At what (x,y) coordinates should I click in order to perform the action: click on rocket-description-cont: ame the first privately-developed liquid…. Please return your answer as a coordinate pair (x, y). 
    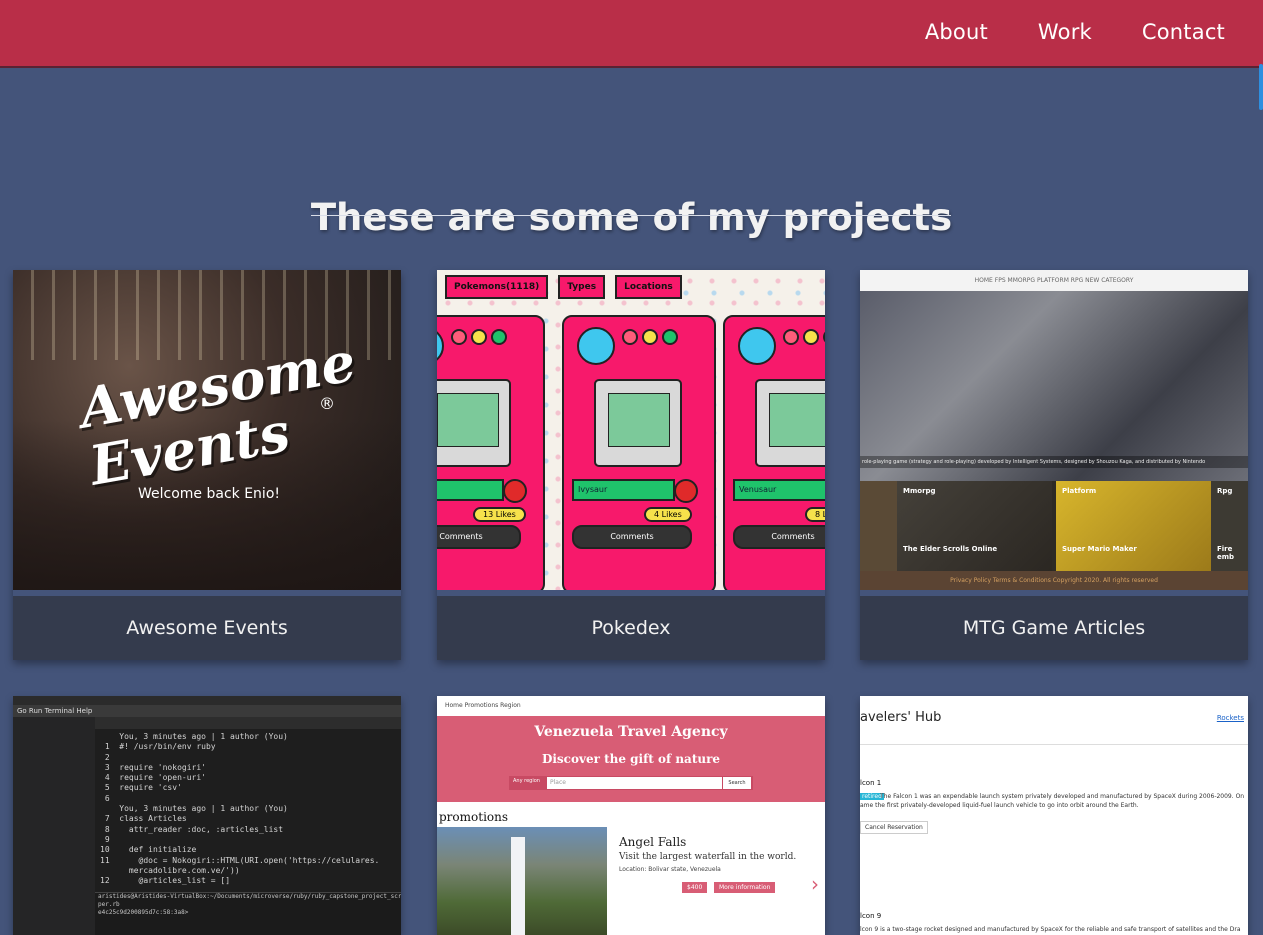
    Looking at the image, I should click on (999, 805).